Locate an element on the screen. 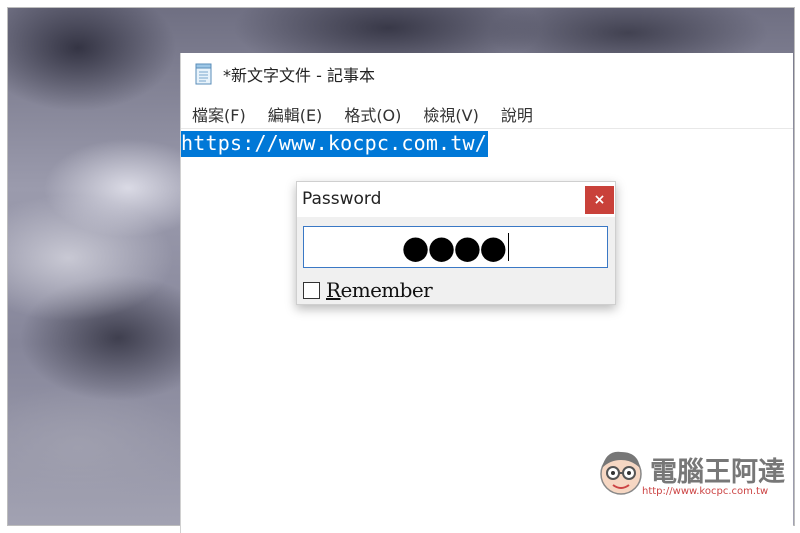 The width and height of the screenshot is (800, 533). watermark-brand: 電腦王阿達 is located at coordinates (717, 472).